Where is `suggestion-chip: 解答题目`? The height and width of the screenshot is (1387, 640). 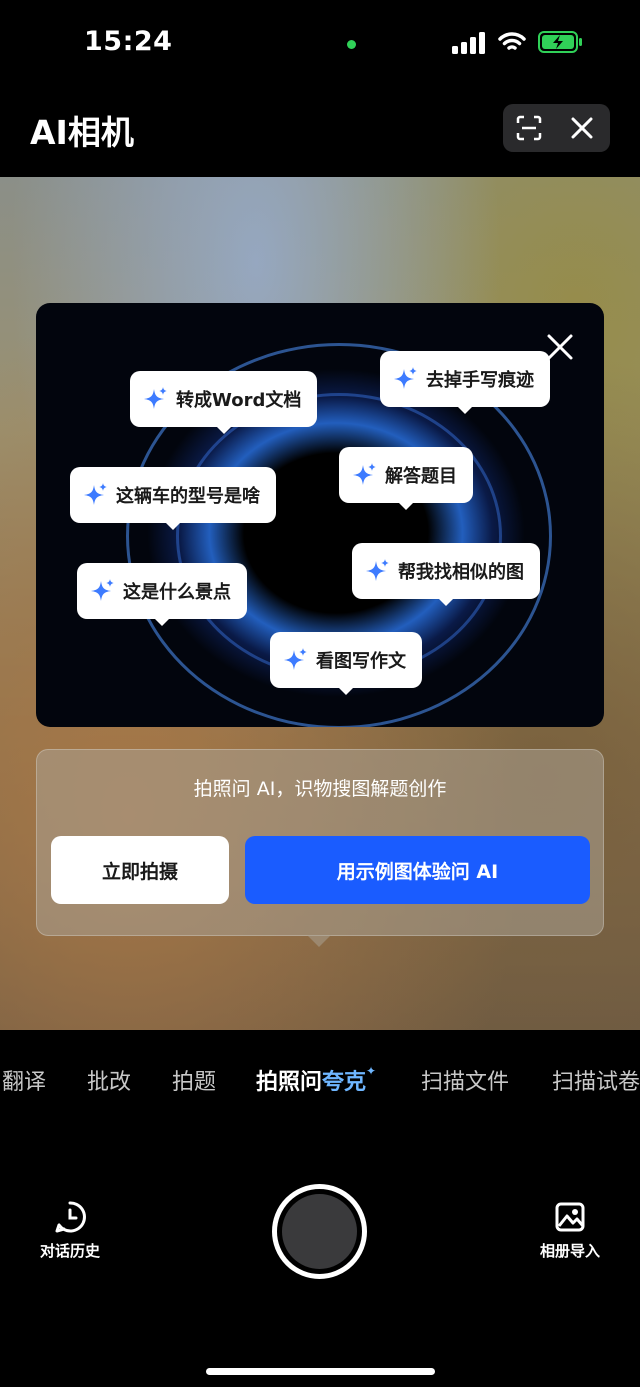
suggestion-chip: 解答题目 is located at coordinates (406, 478).